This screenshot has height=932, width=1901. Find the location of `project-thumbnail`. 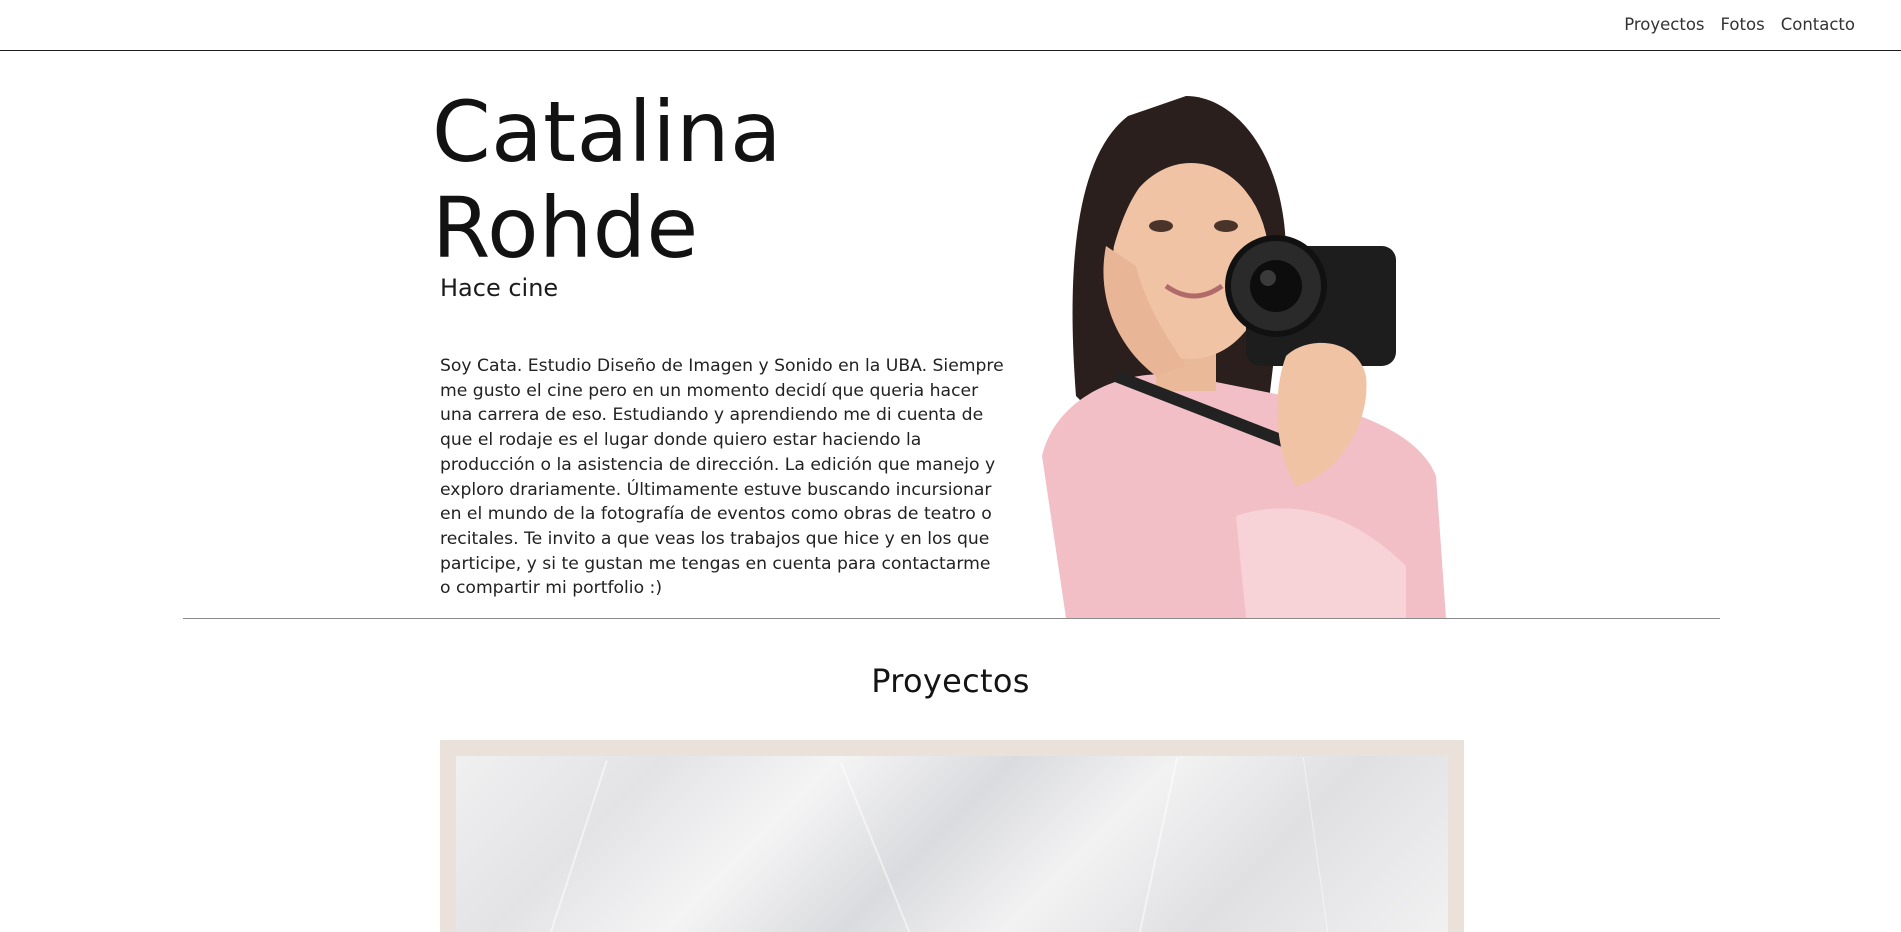

project-thumbnail is located at coordinates (952, 844).